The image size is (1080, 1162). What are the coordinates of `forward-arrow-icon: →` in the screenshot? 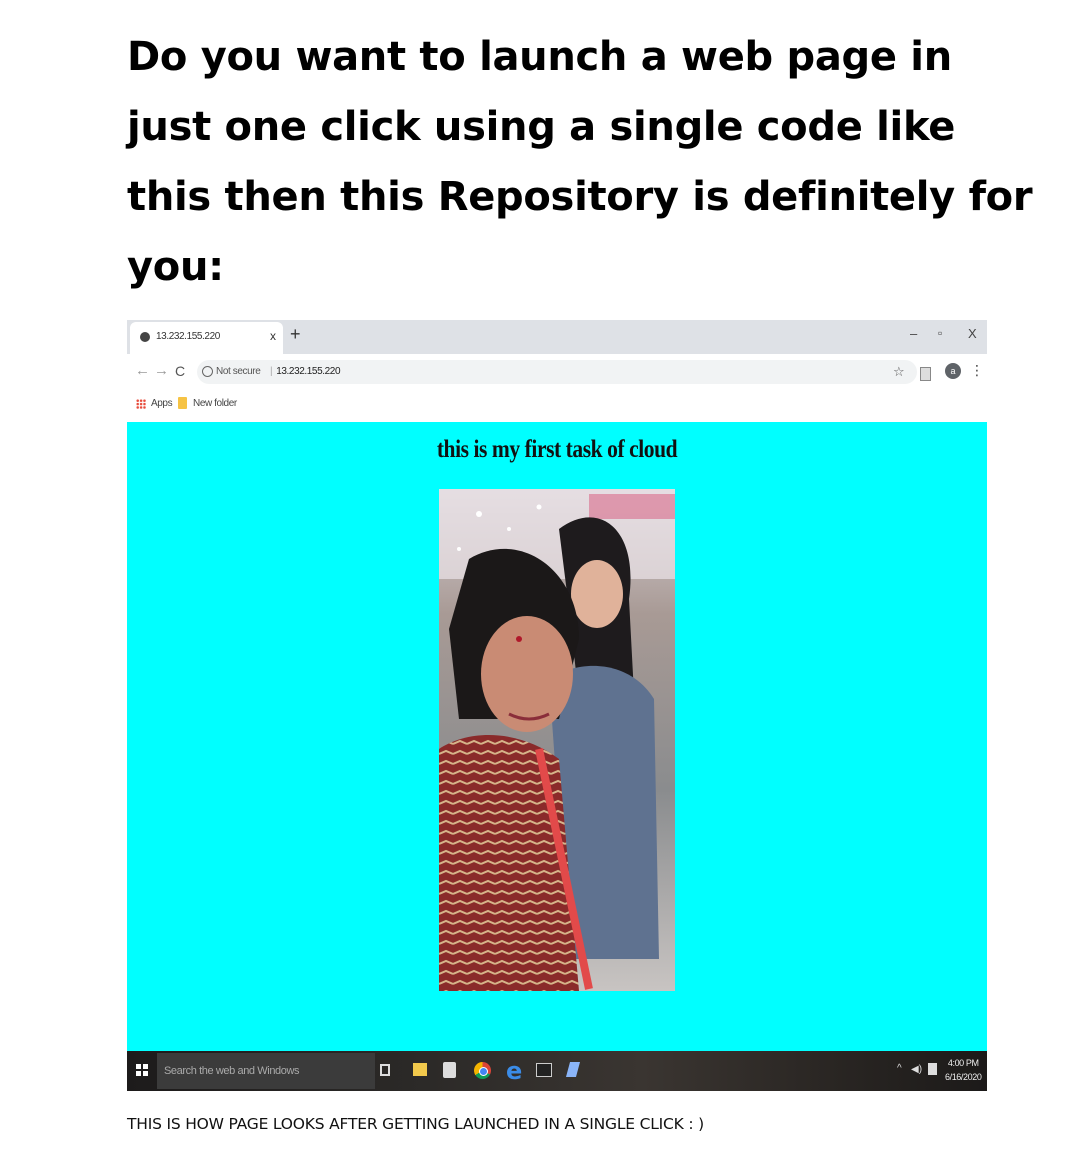 It's located at (161, 370).